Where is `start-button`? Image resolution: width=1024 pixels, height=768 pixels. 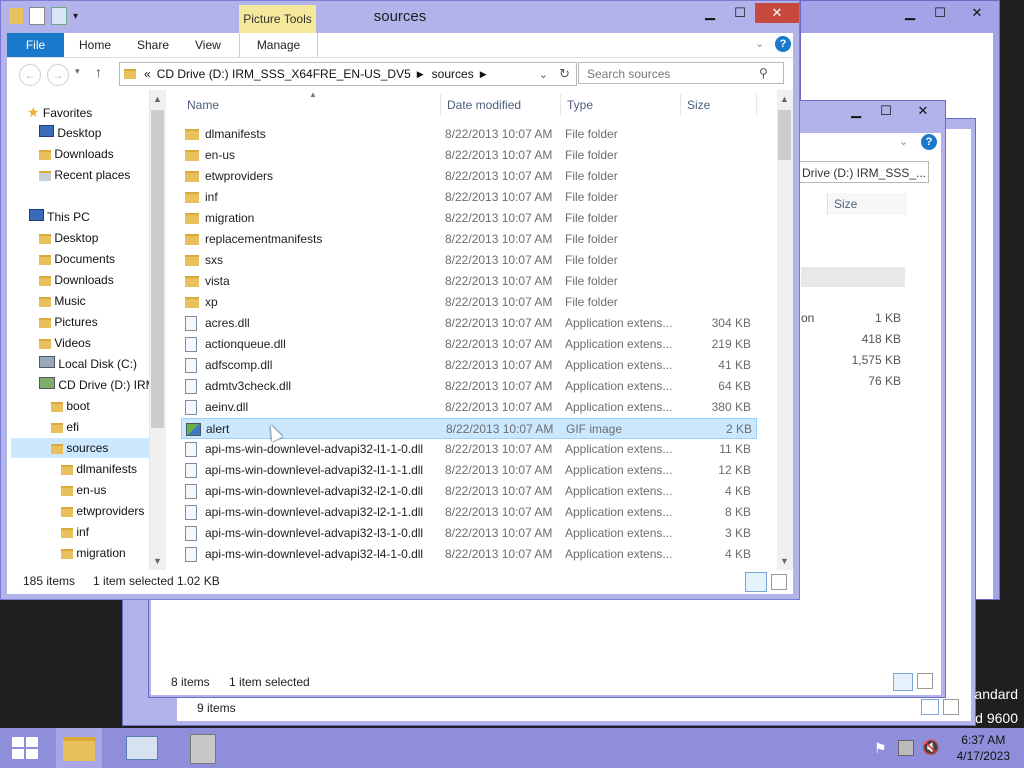 start-button is located at coordinates (28, 748).